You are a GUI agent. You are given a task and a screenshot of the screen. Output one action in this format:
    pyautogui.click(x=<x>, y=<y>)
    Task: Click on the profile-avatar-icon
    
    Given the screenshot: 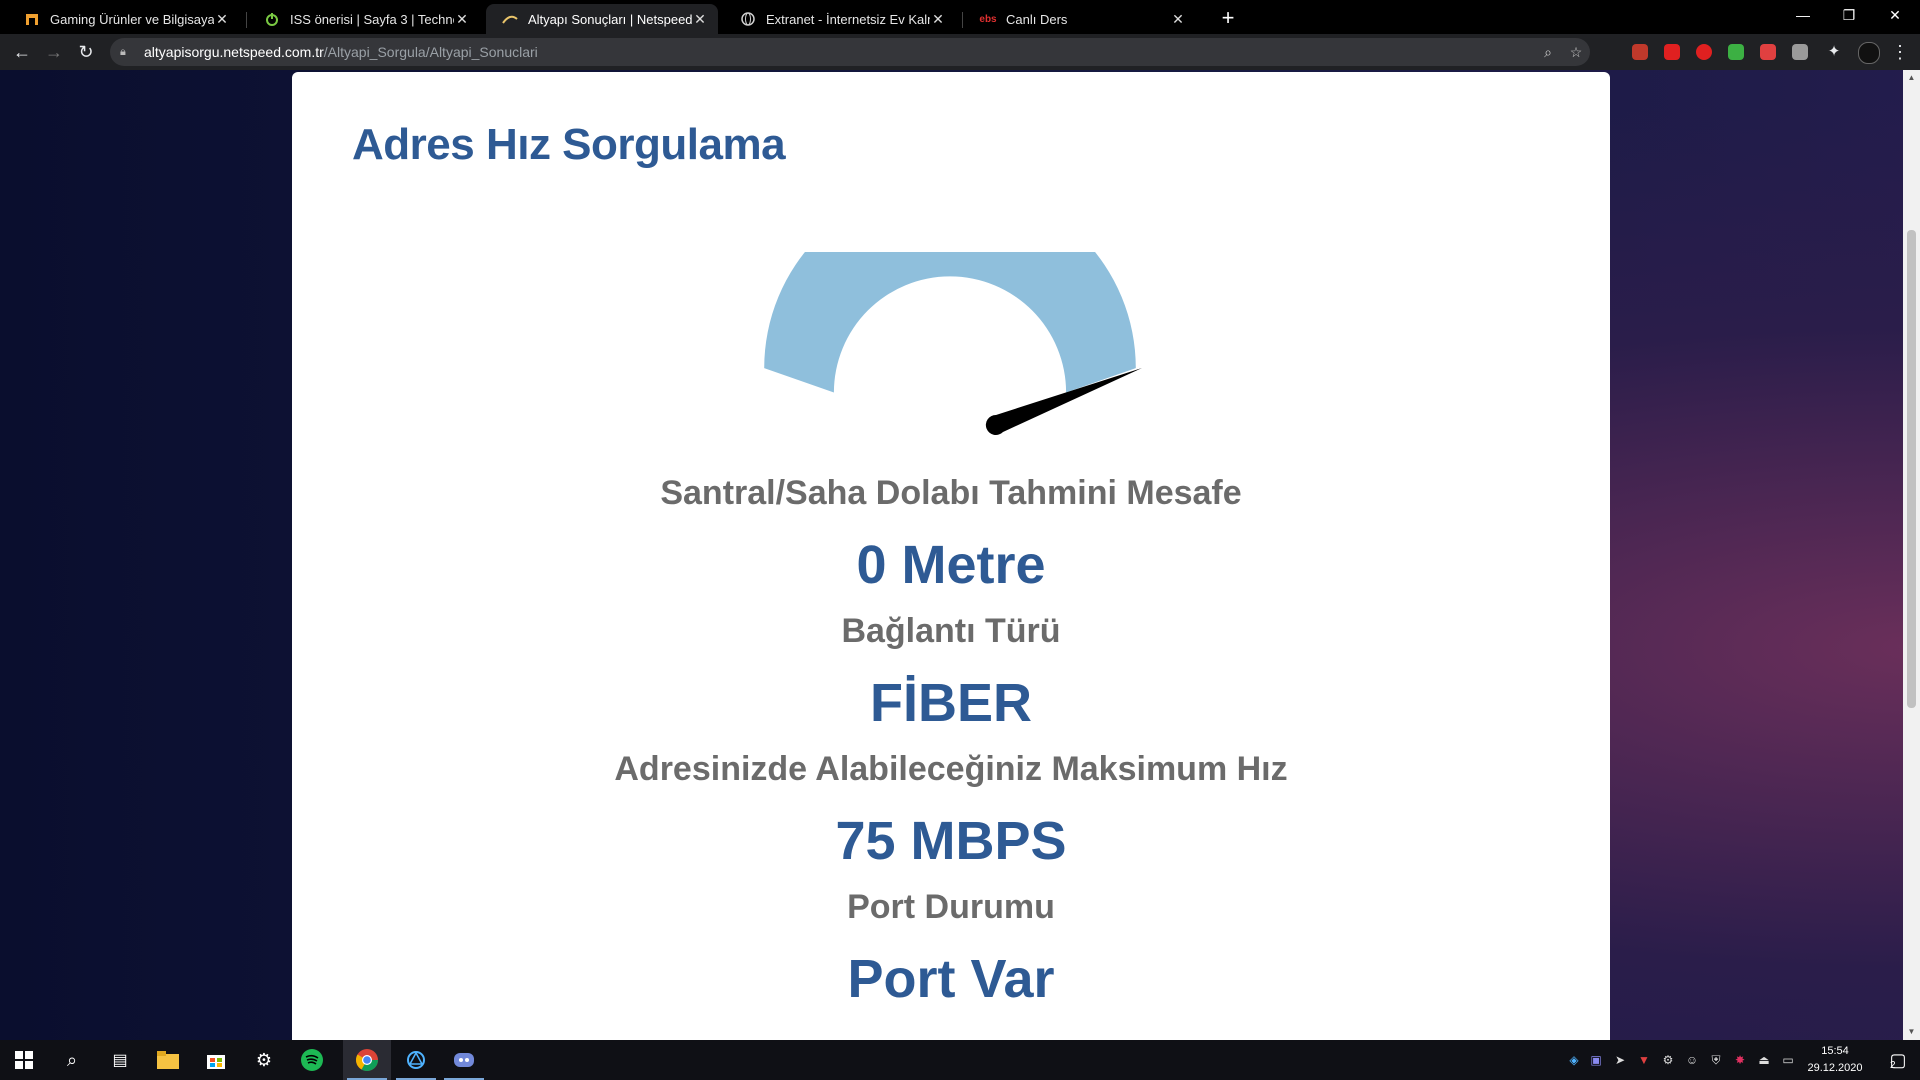 What is the action you would take?
    pyautogui.click(x=1869, y=53)
    